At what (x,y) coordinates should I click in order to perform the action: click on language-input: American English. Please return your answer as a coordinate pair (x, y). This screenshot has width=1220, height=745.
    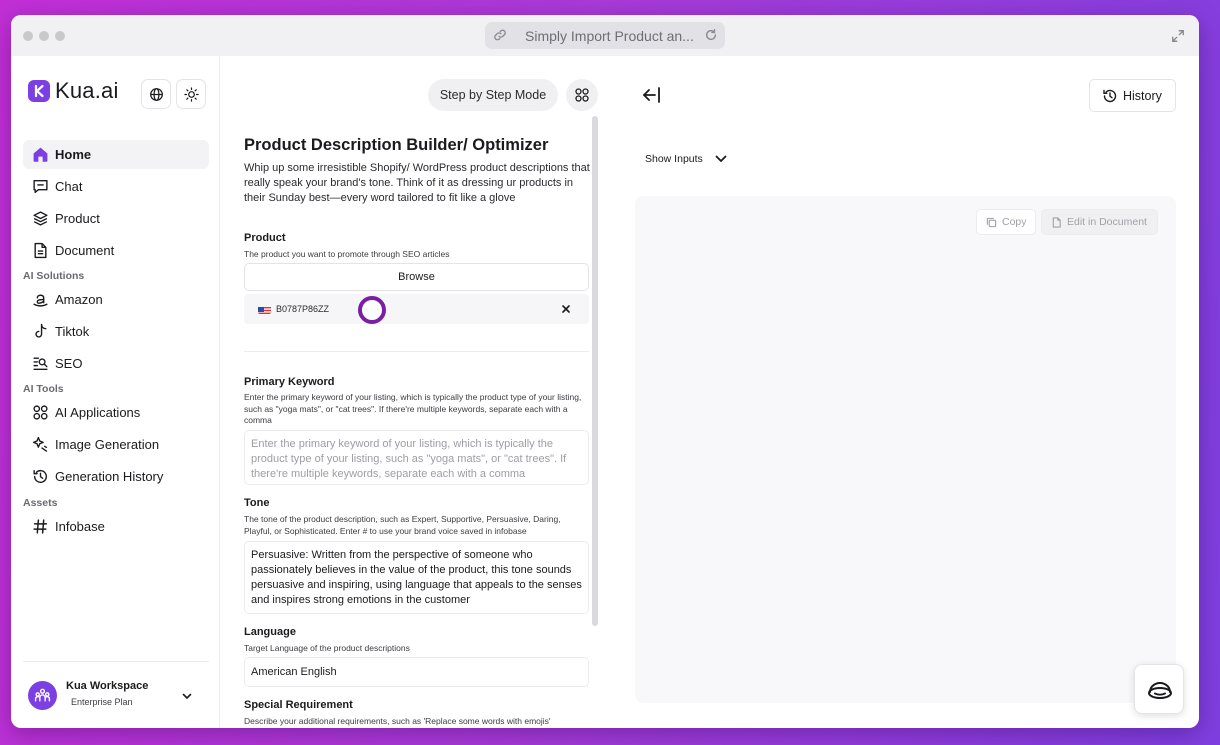
    Looking at the image, I should click on (416, 672).